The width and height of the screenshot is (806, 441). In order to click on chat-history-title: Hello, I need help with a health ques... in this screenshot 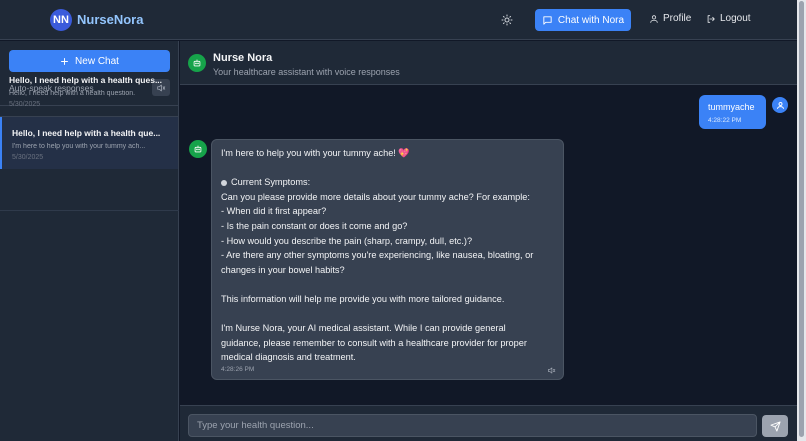, I will do `click(86, 80)`.